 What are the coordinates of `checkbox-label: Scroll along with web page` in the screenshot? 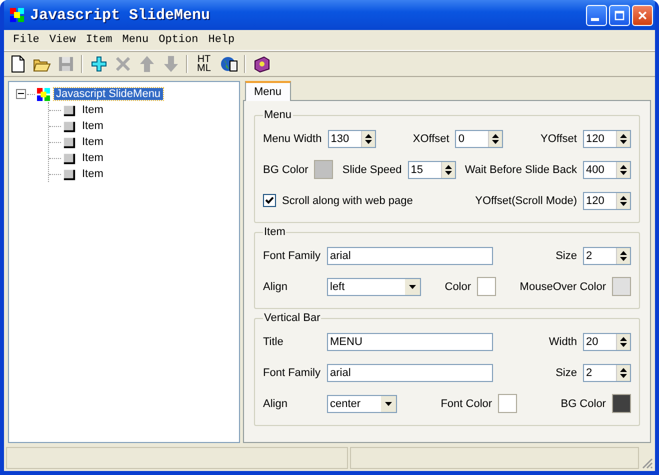 It's located at (347, 200).